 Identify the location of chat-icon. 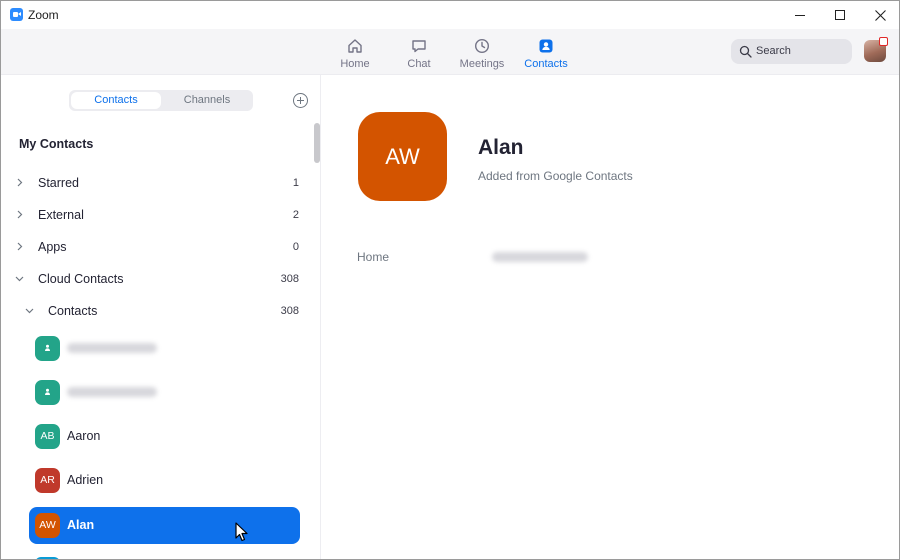
(419, 46).